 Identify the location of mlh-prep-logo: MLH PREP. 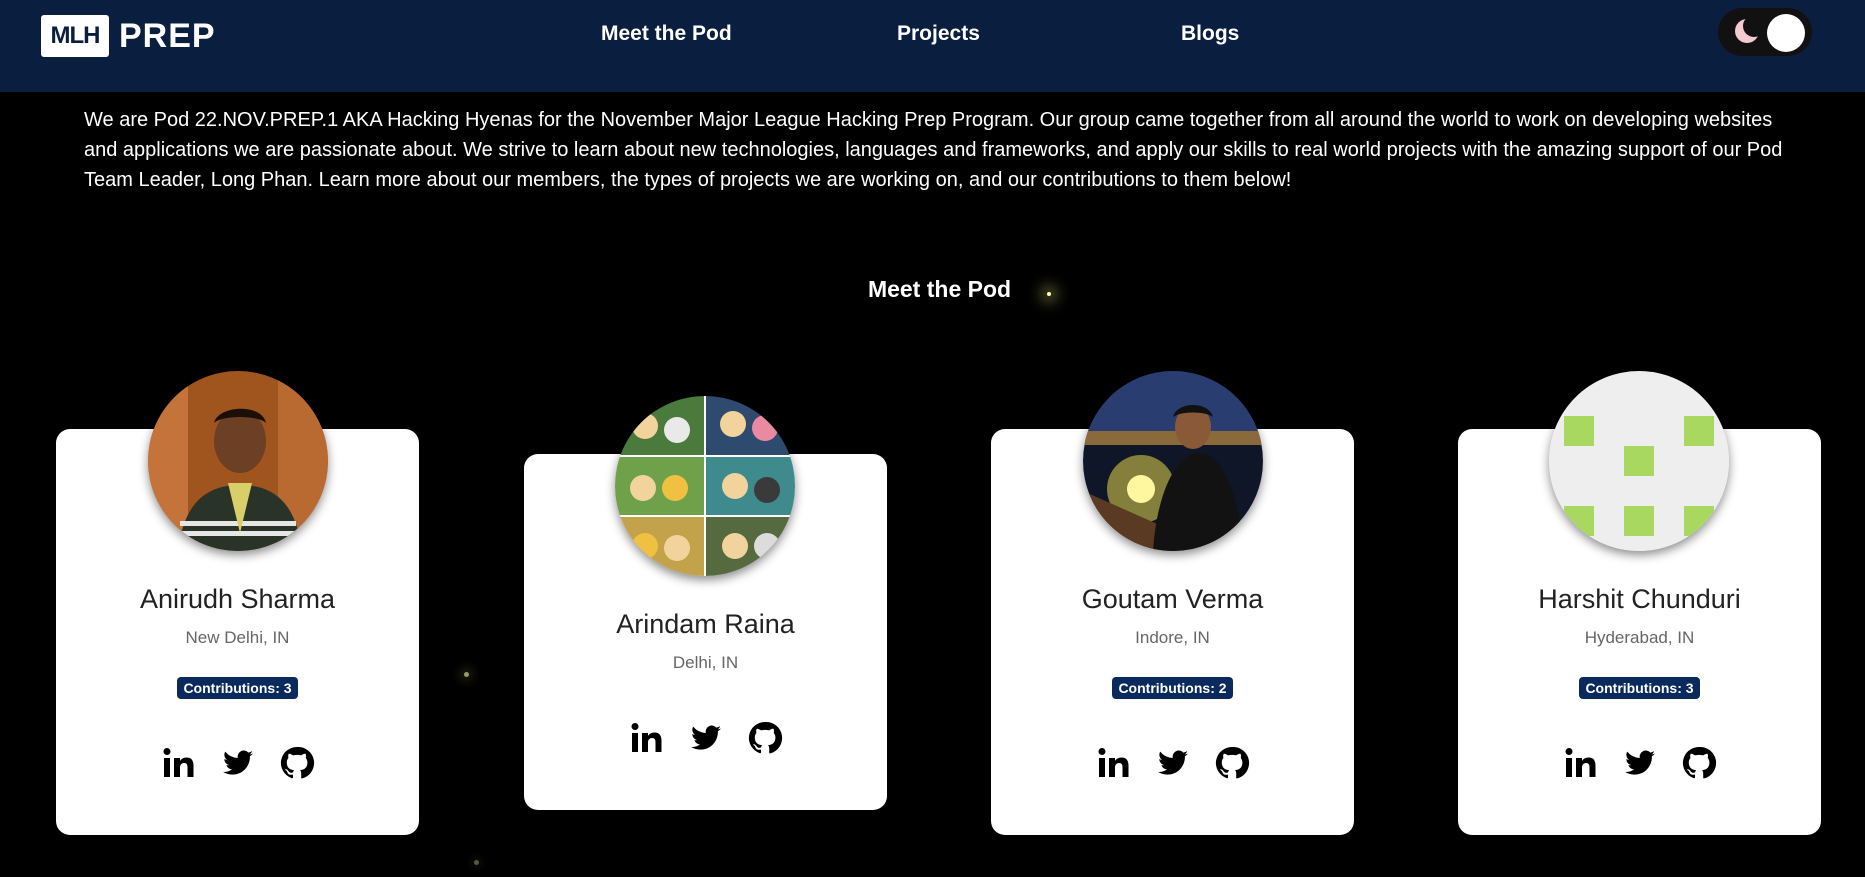
(128, 36).